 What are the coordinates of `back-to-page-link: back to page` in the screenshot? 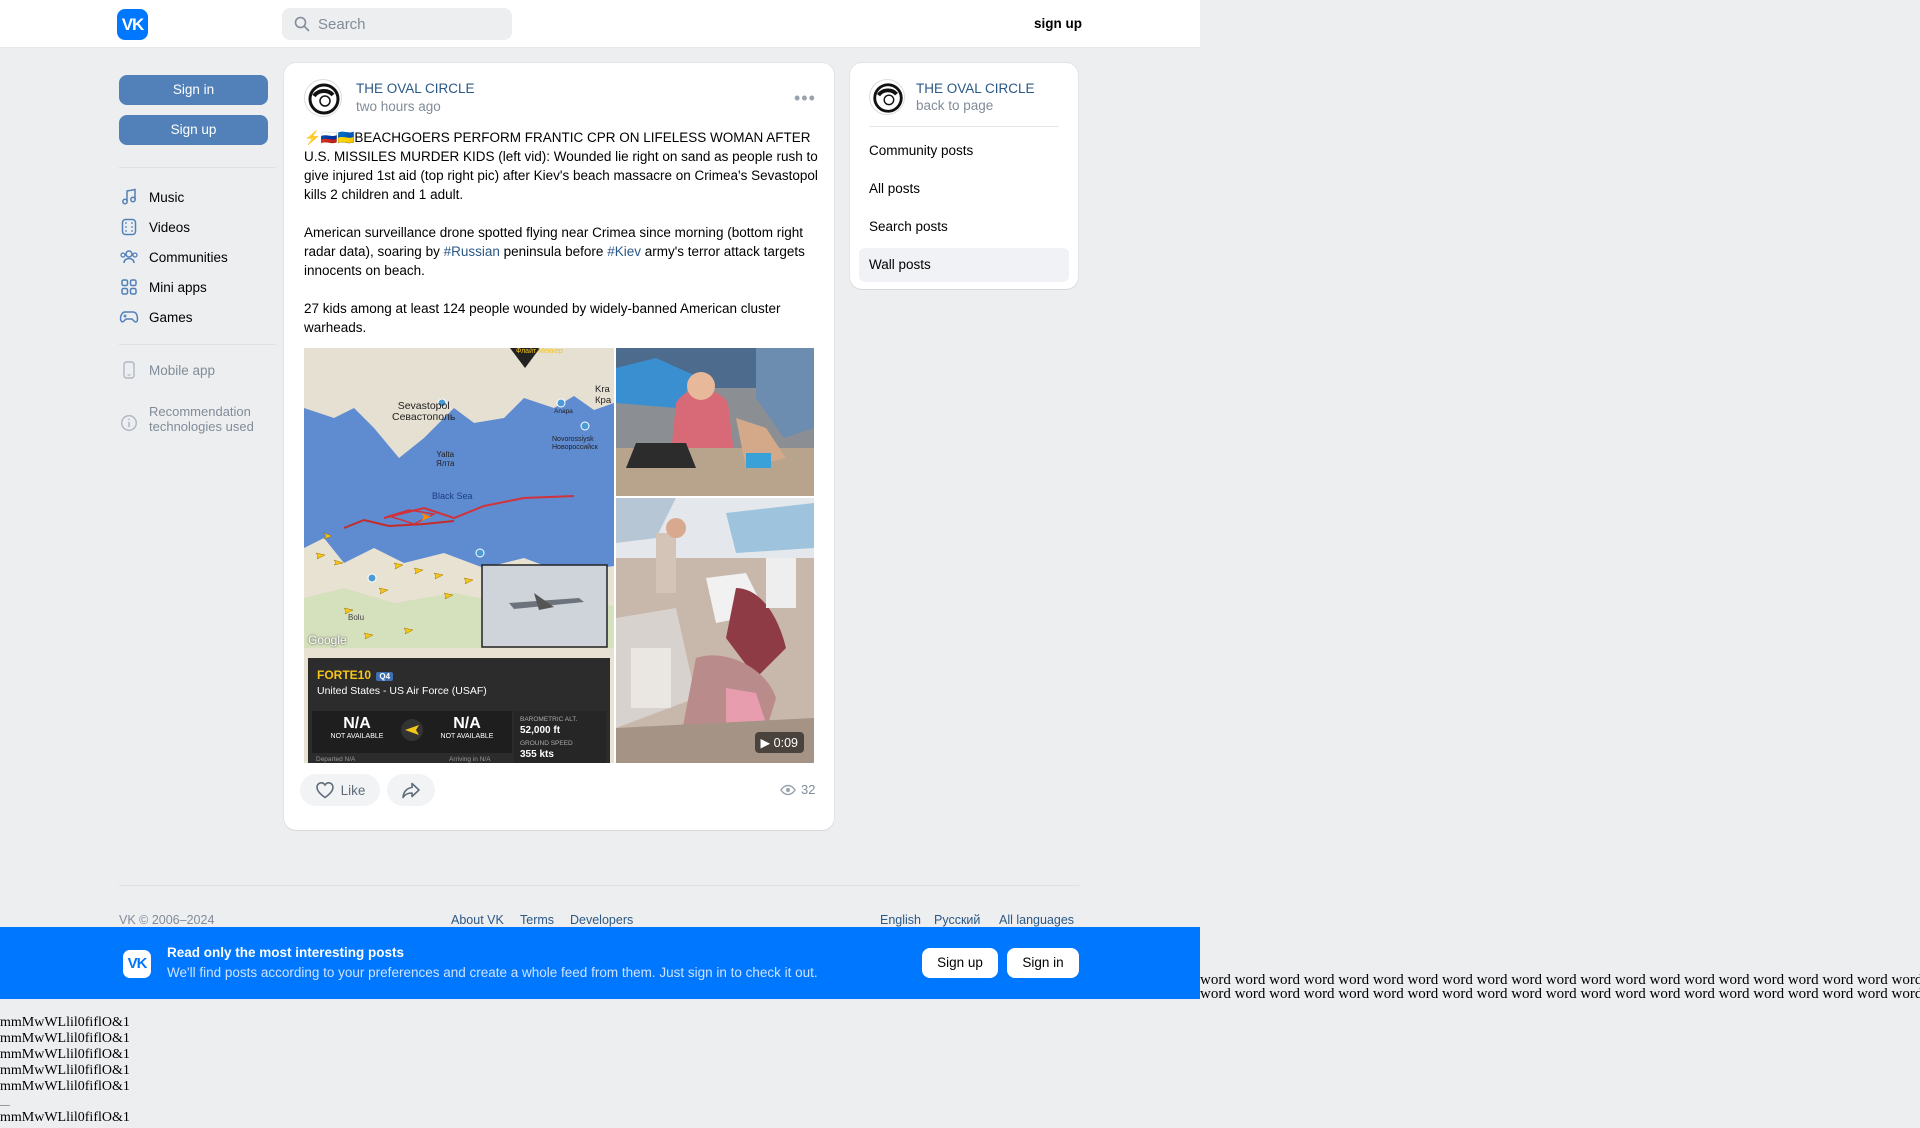 It's located at (954, 105).